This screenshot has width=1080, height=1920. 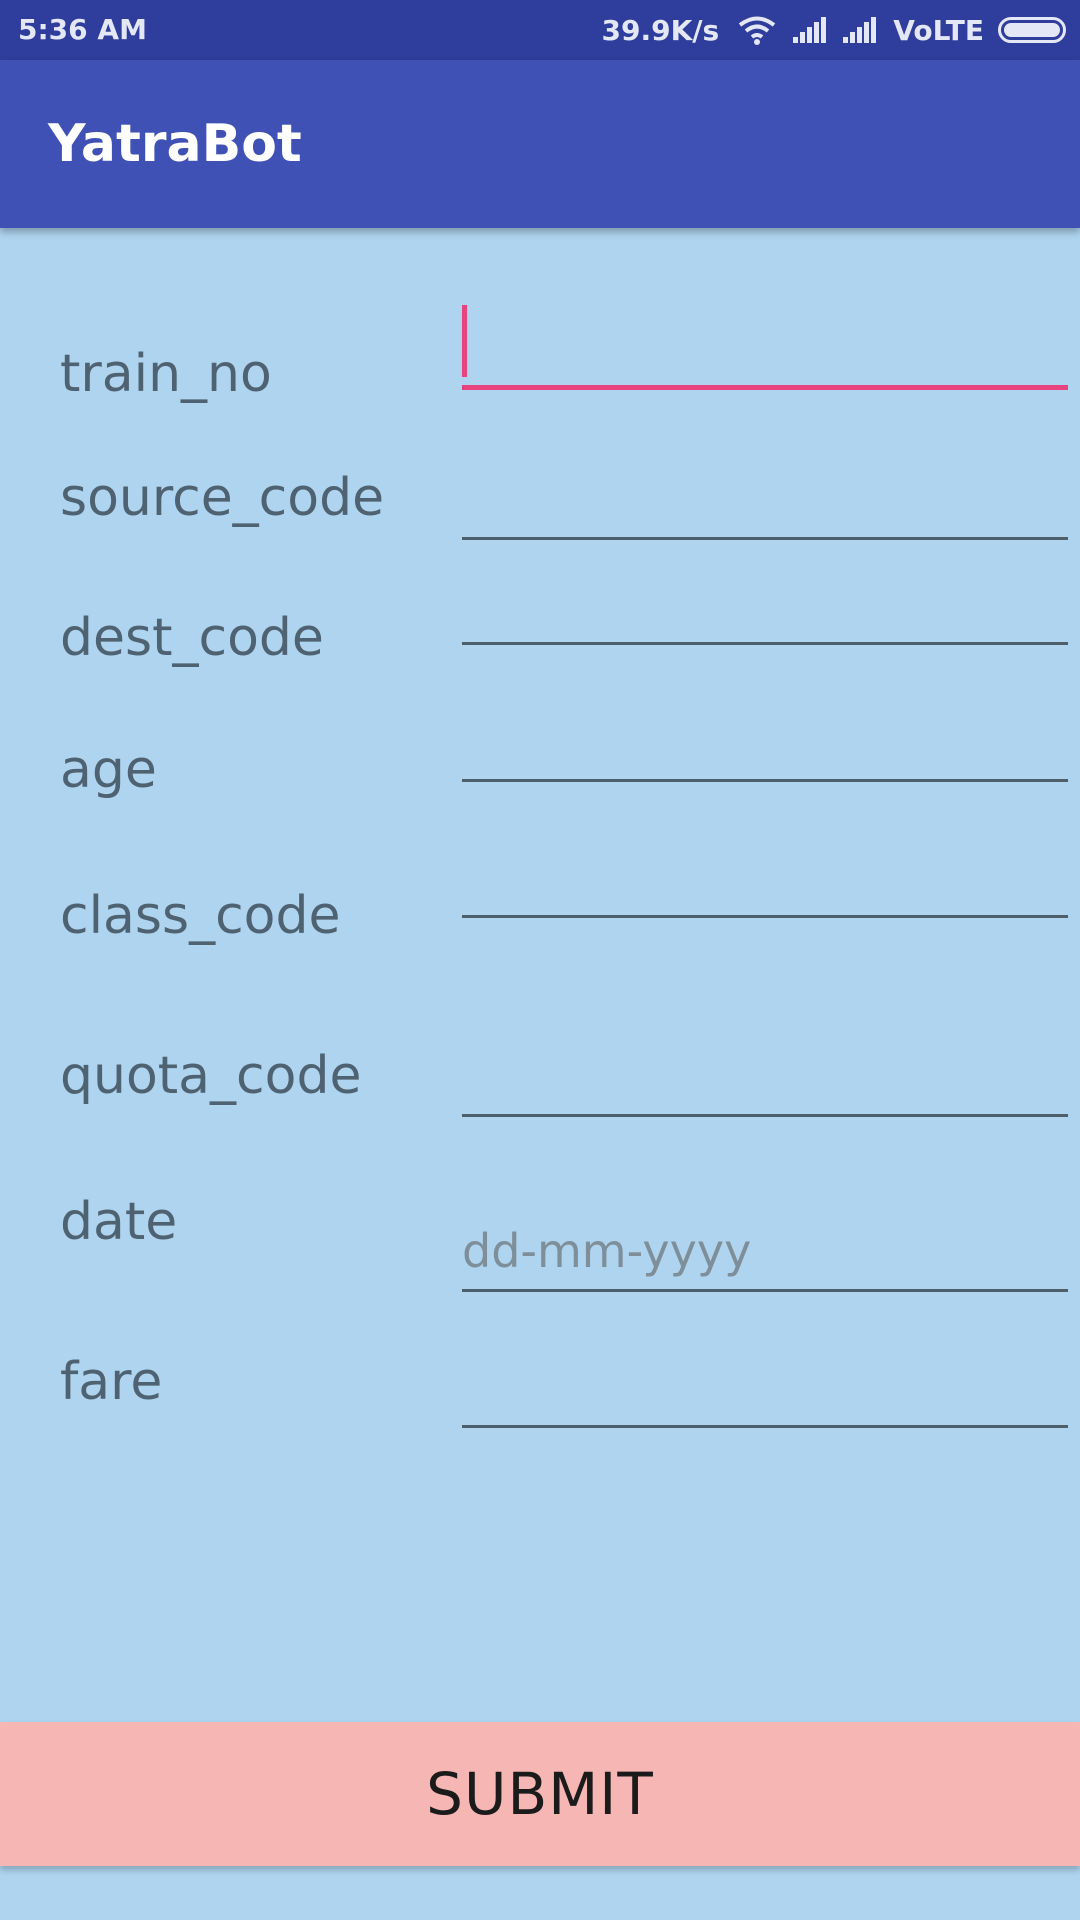 I want to click on network-speed: 39.9K/s, so click(x=660, y=30).